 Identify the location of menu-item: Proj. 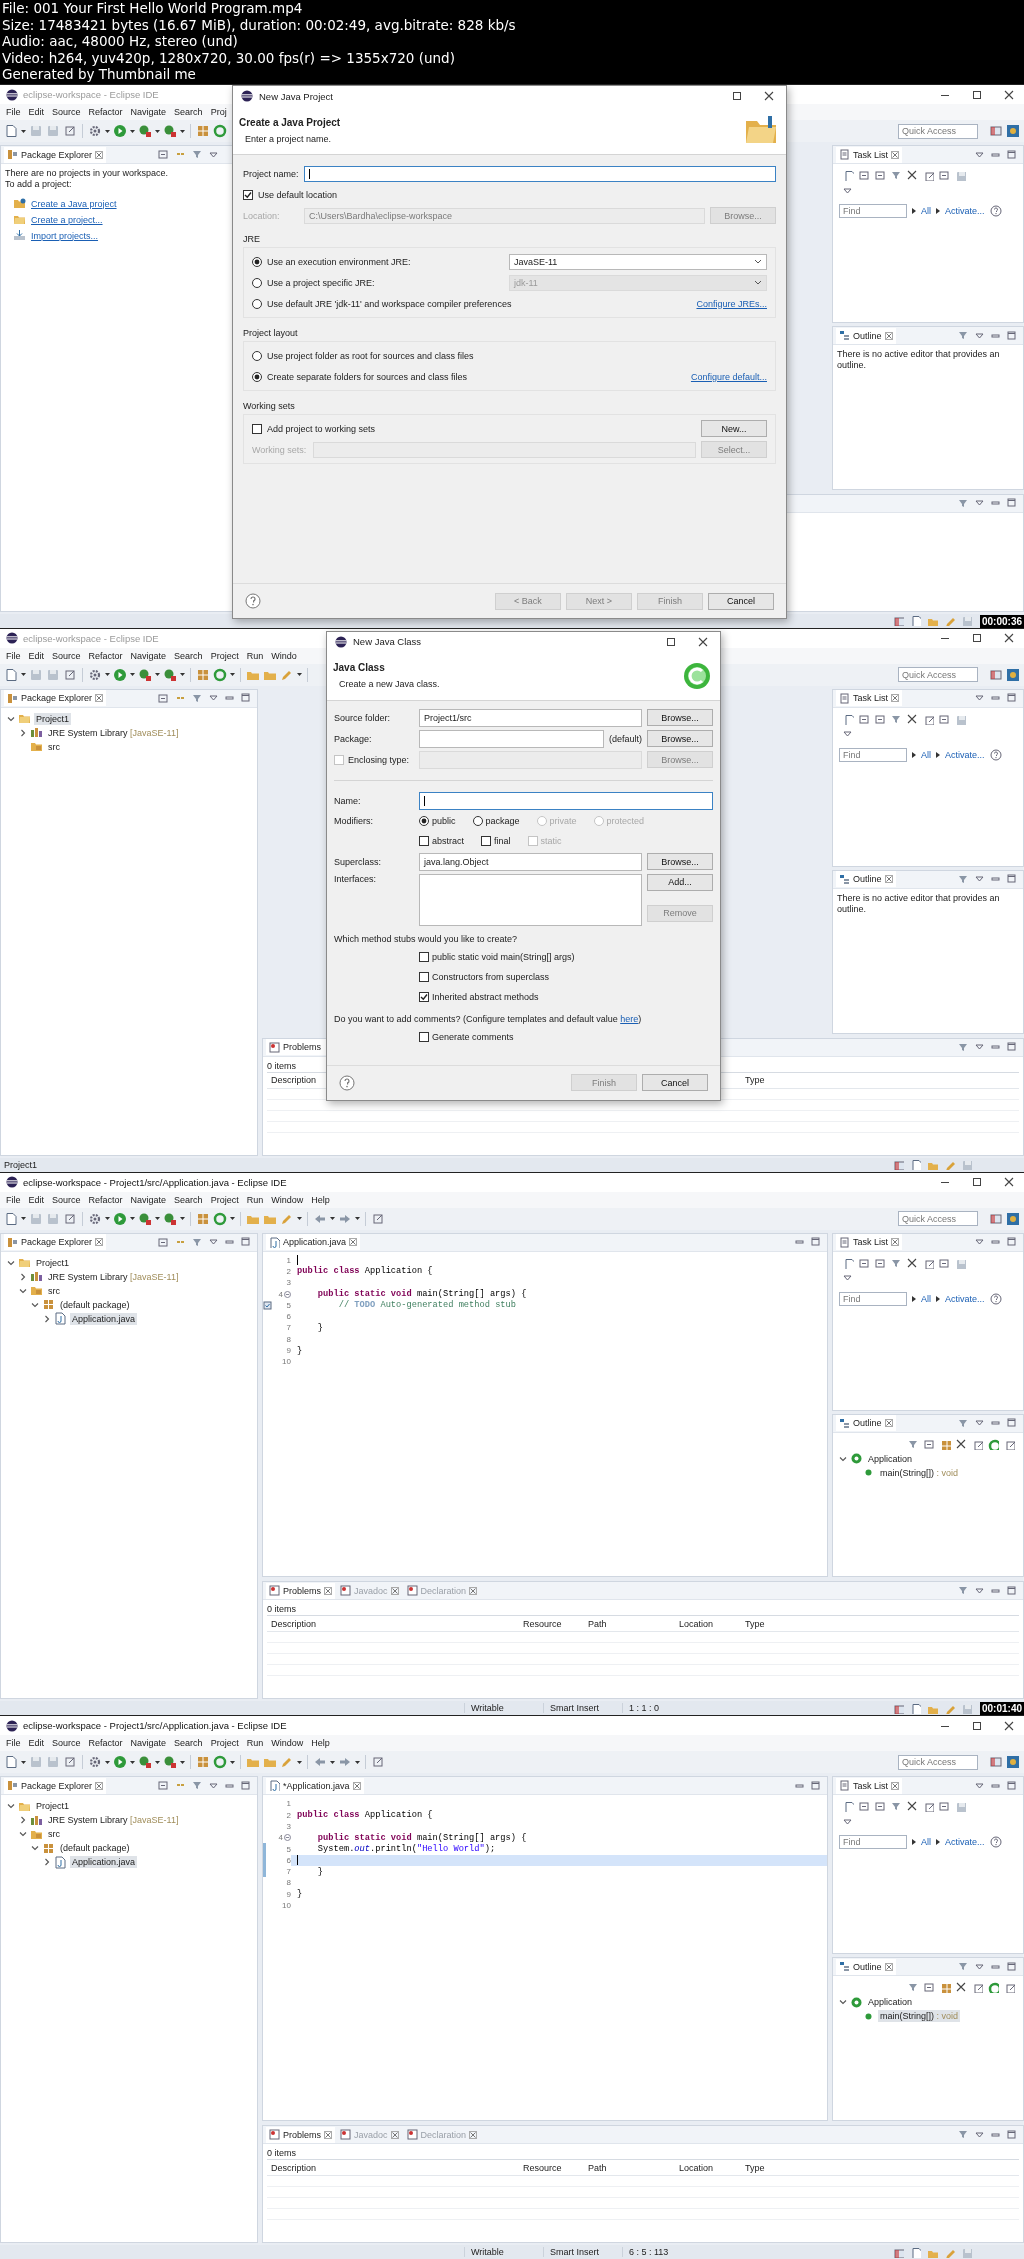
(218, 112).